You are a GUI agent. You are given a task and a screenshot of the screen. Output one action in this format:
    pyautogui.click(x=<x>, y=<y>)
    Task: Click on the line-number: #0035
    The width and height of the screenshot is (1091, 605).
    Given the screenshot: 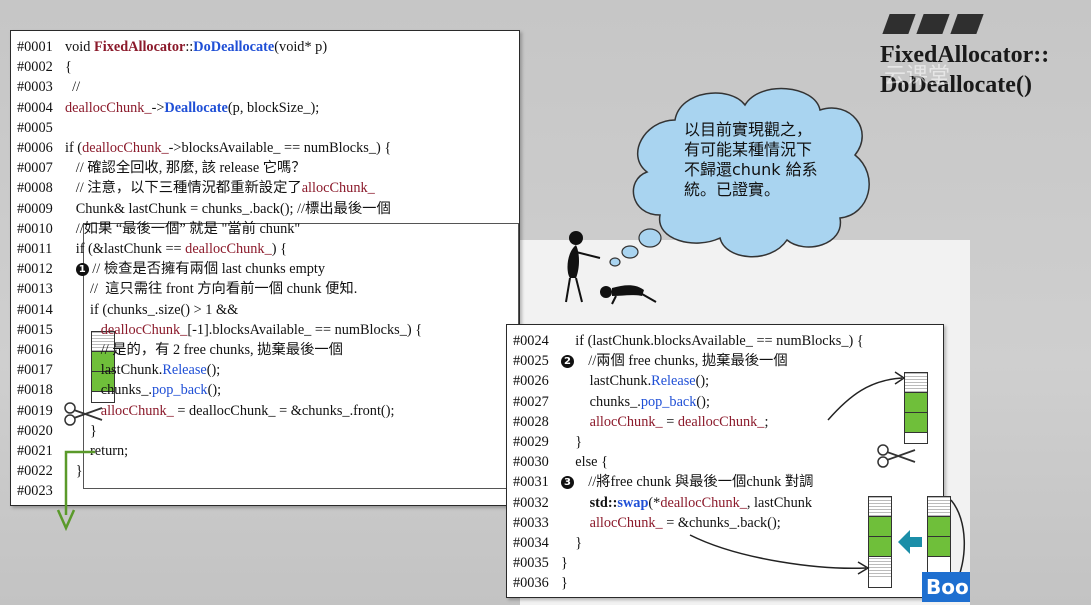 What is the action you would take?
    pyautogui.click(x=531, y=563)
    